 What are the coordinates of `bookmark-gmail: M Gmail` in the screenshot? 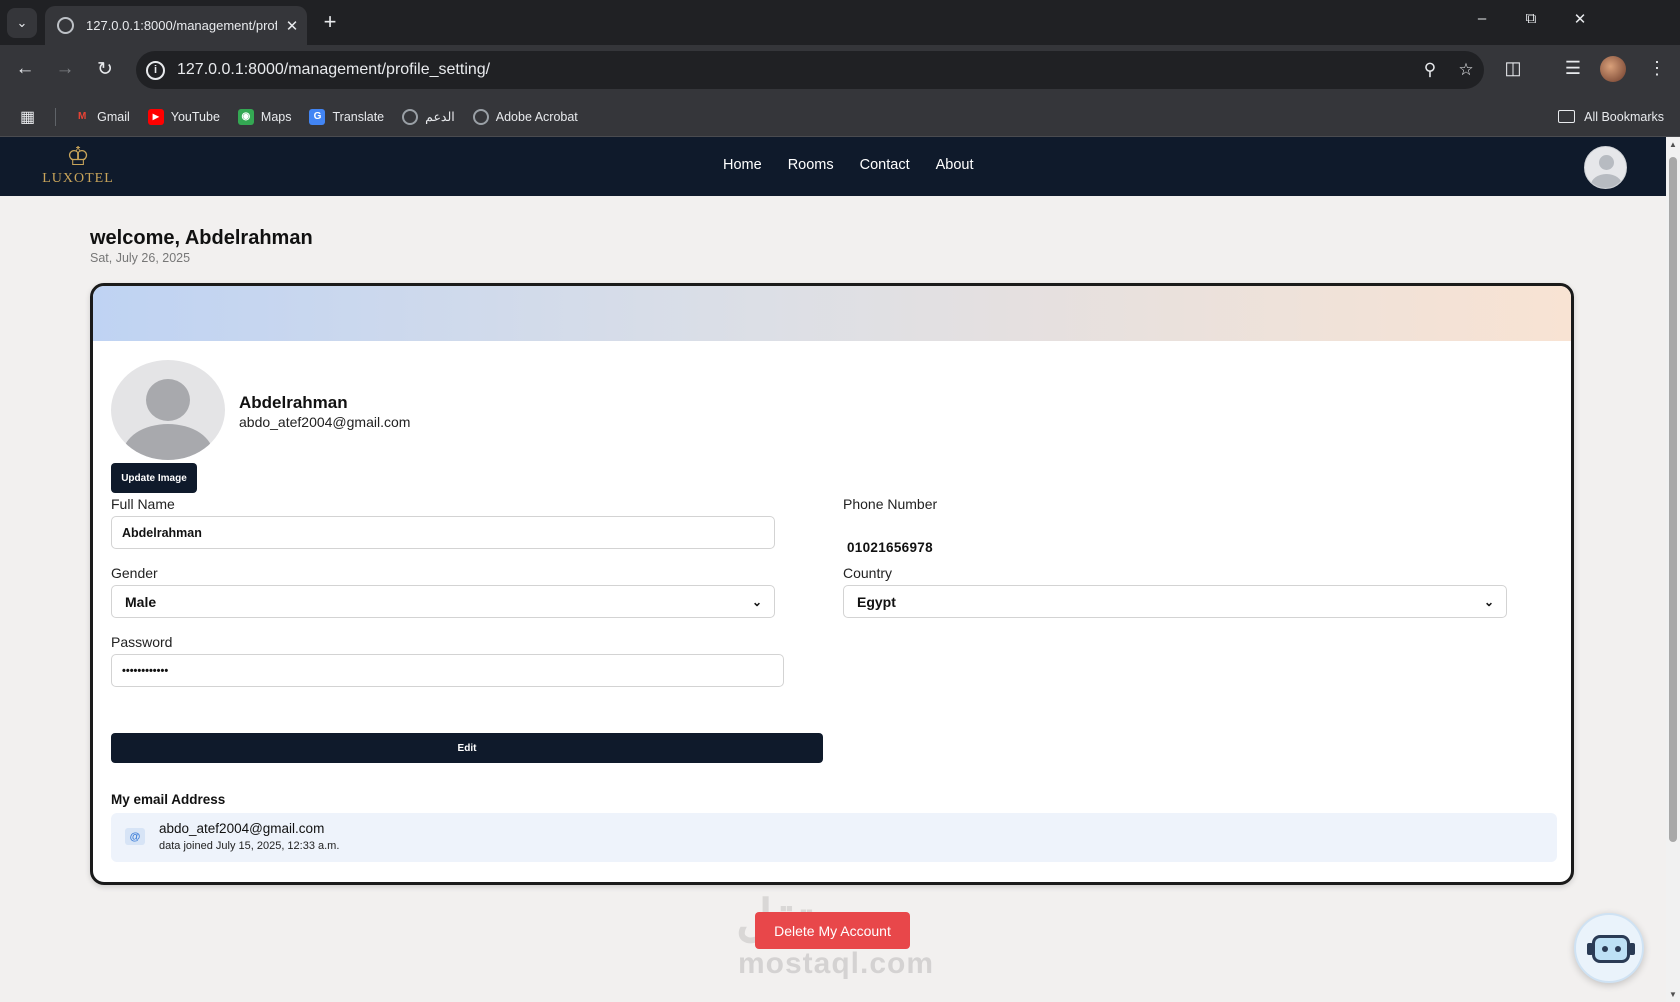 It's located at (102, 117).